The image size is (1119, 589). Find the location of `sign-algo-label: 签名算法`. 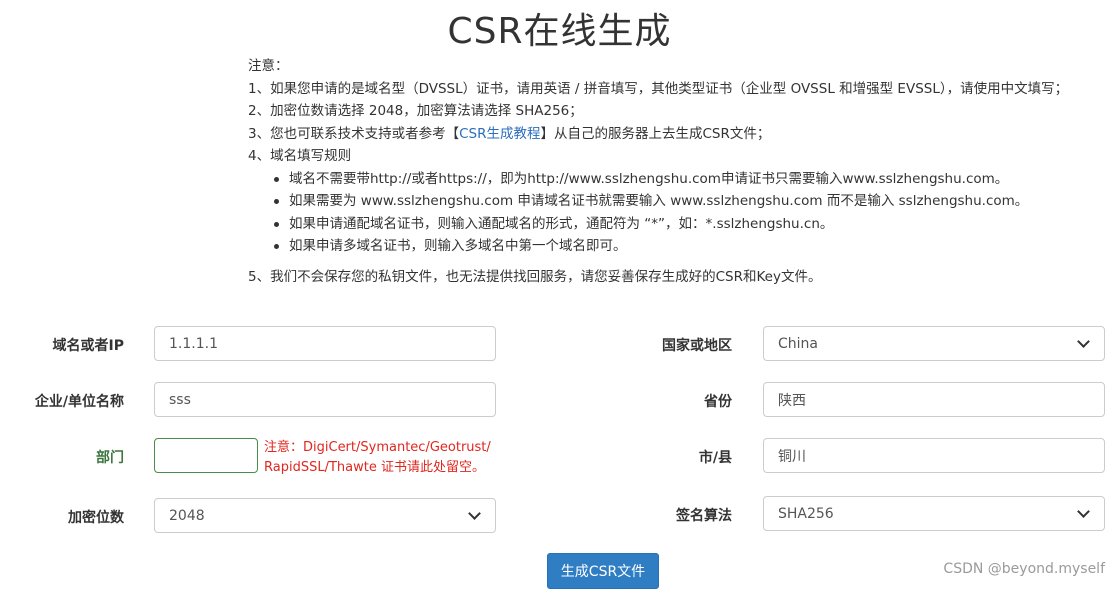

sign-algo-label: 签名算法 is located at coordinates (704, 516).